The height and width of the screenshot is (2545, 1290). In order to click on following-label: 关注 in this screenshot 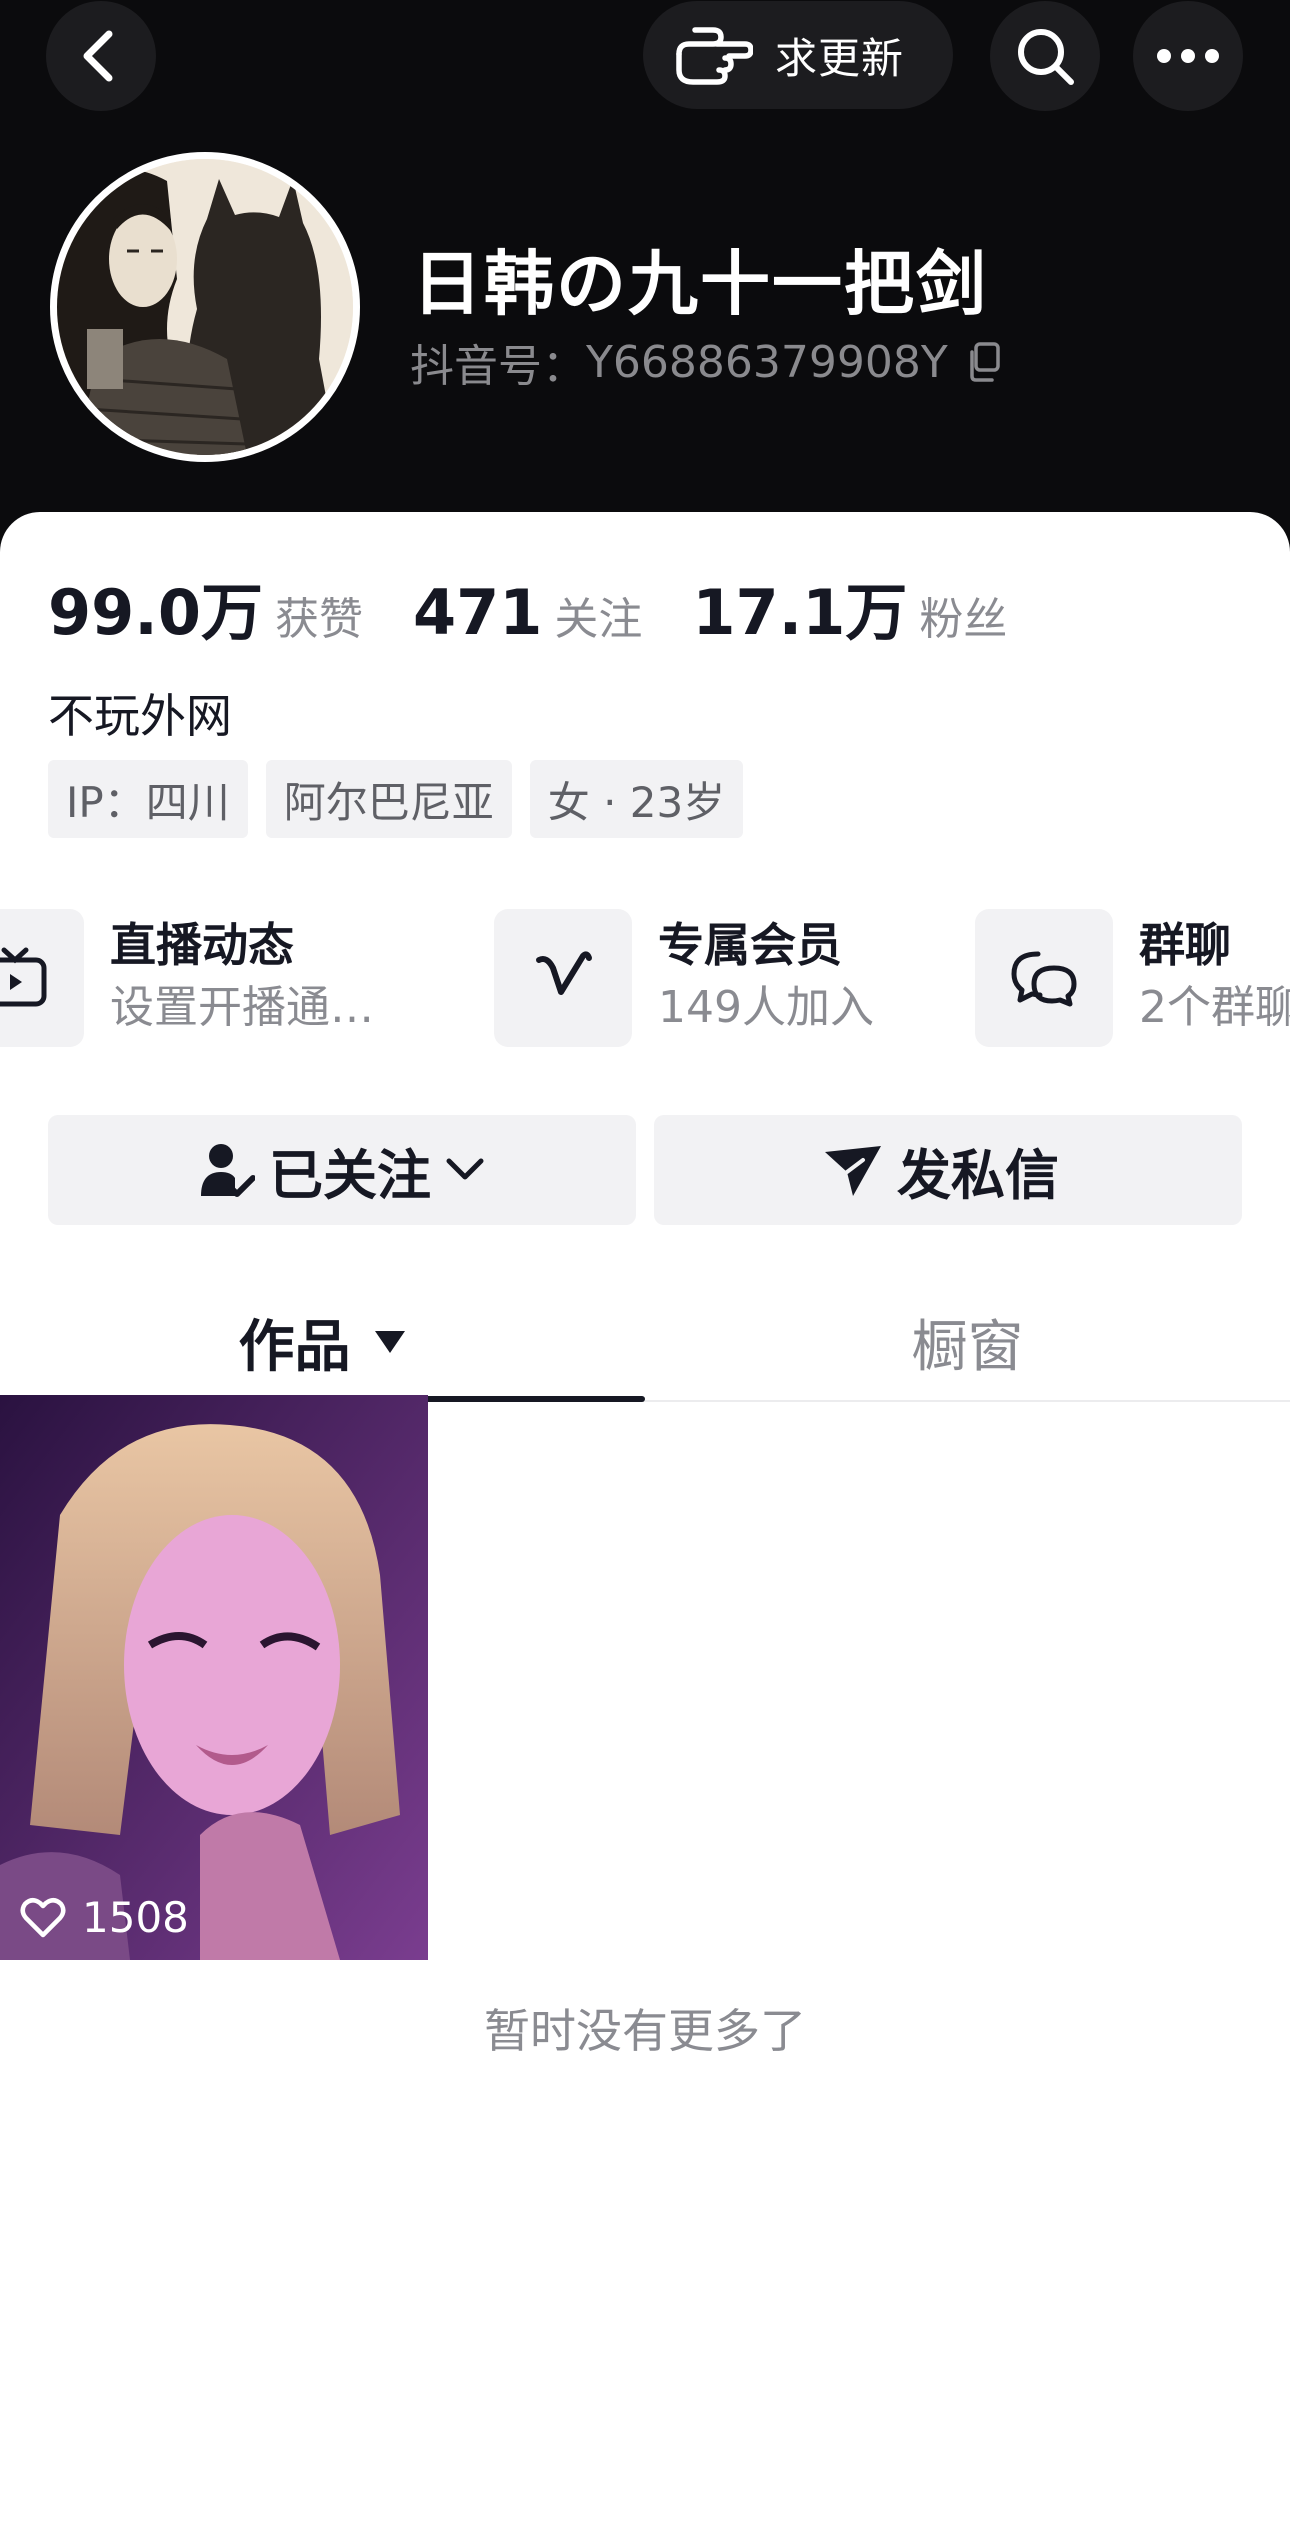, I will do `click(598, 615)`.